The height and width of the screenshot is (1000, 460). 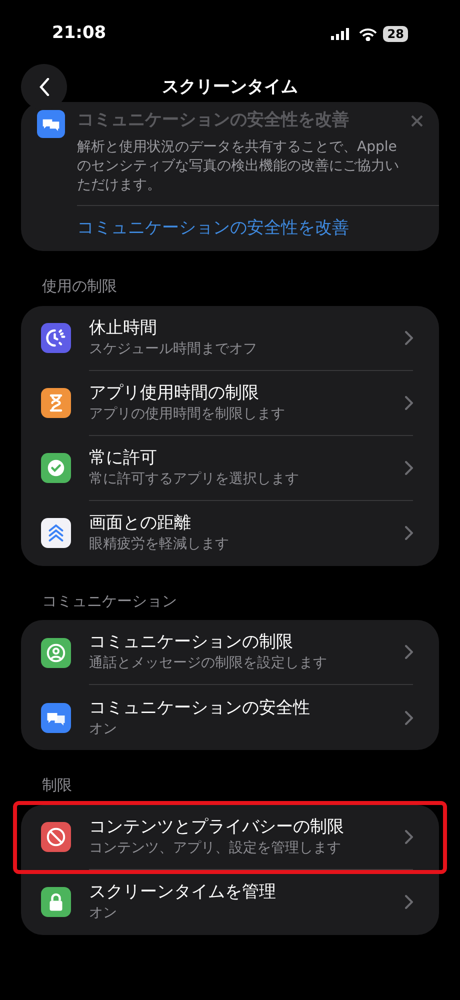 What do you see at coordinates (159, 544) in the screenshot?
I see `row-subtitle: 眼精疲労を軽減します` at bounding box center [159, 544].